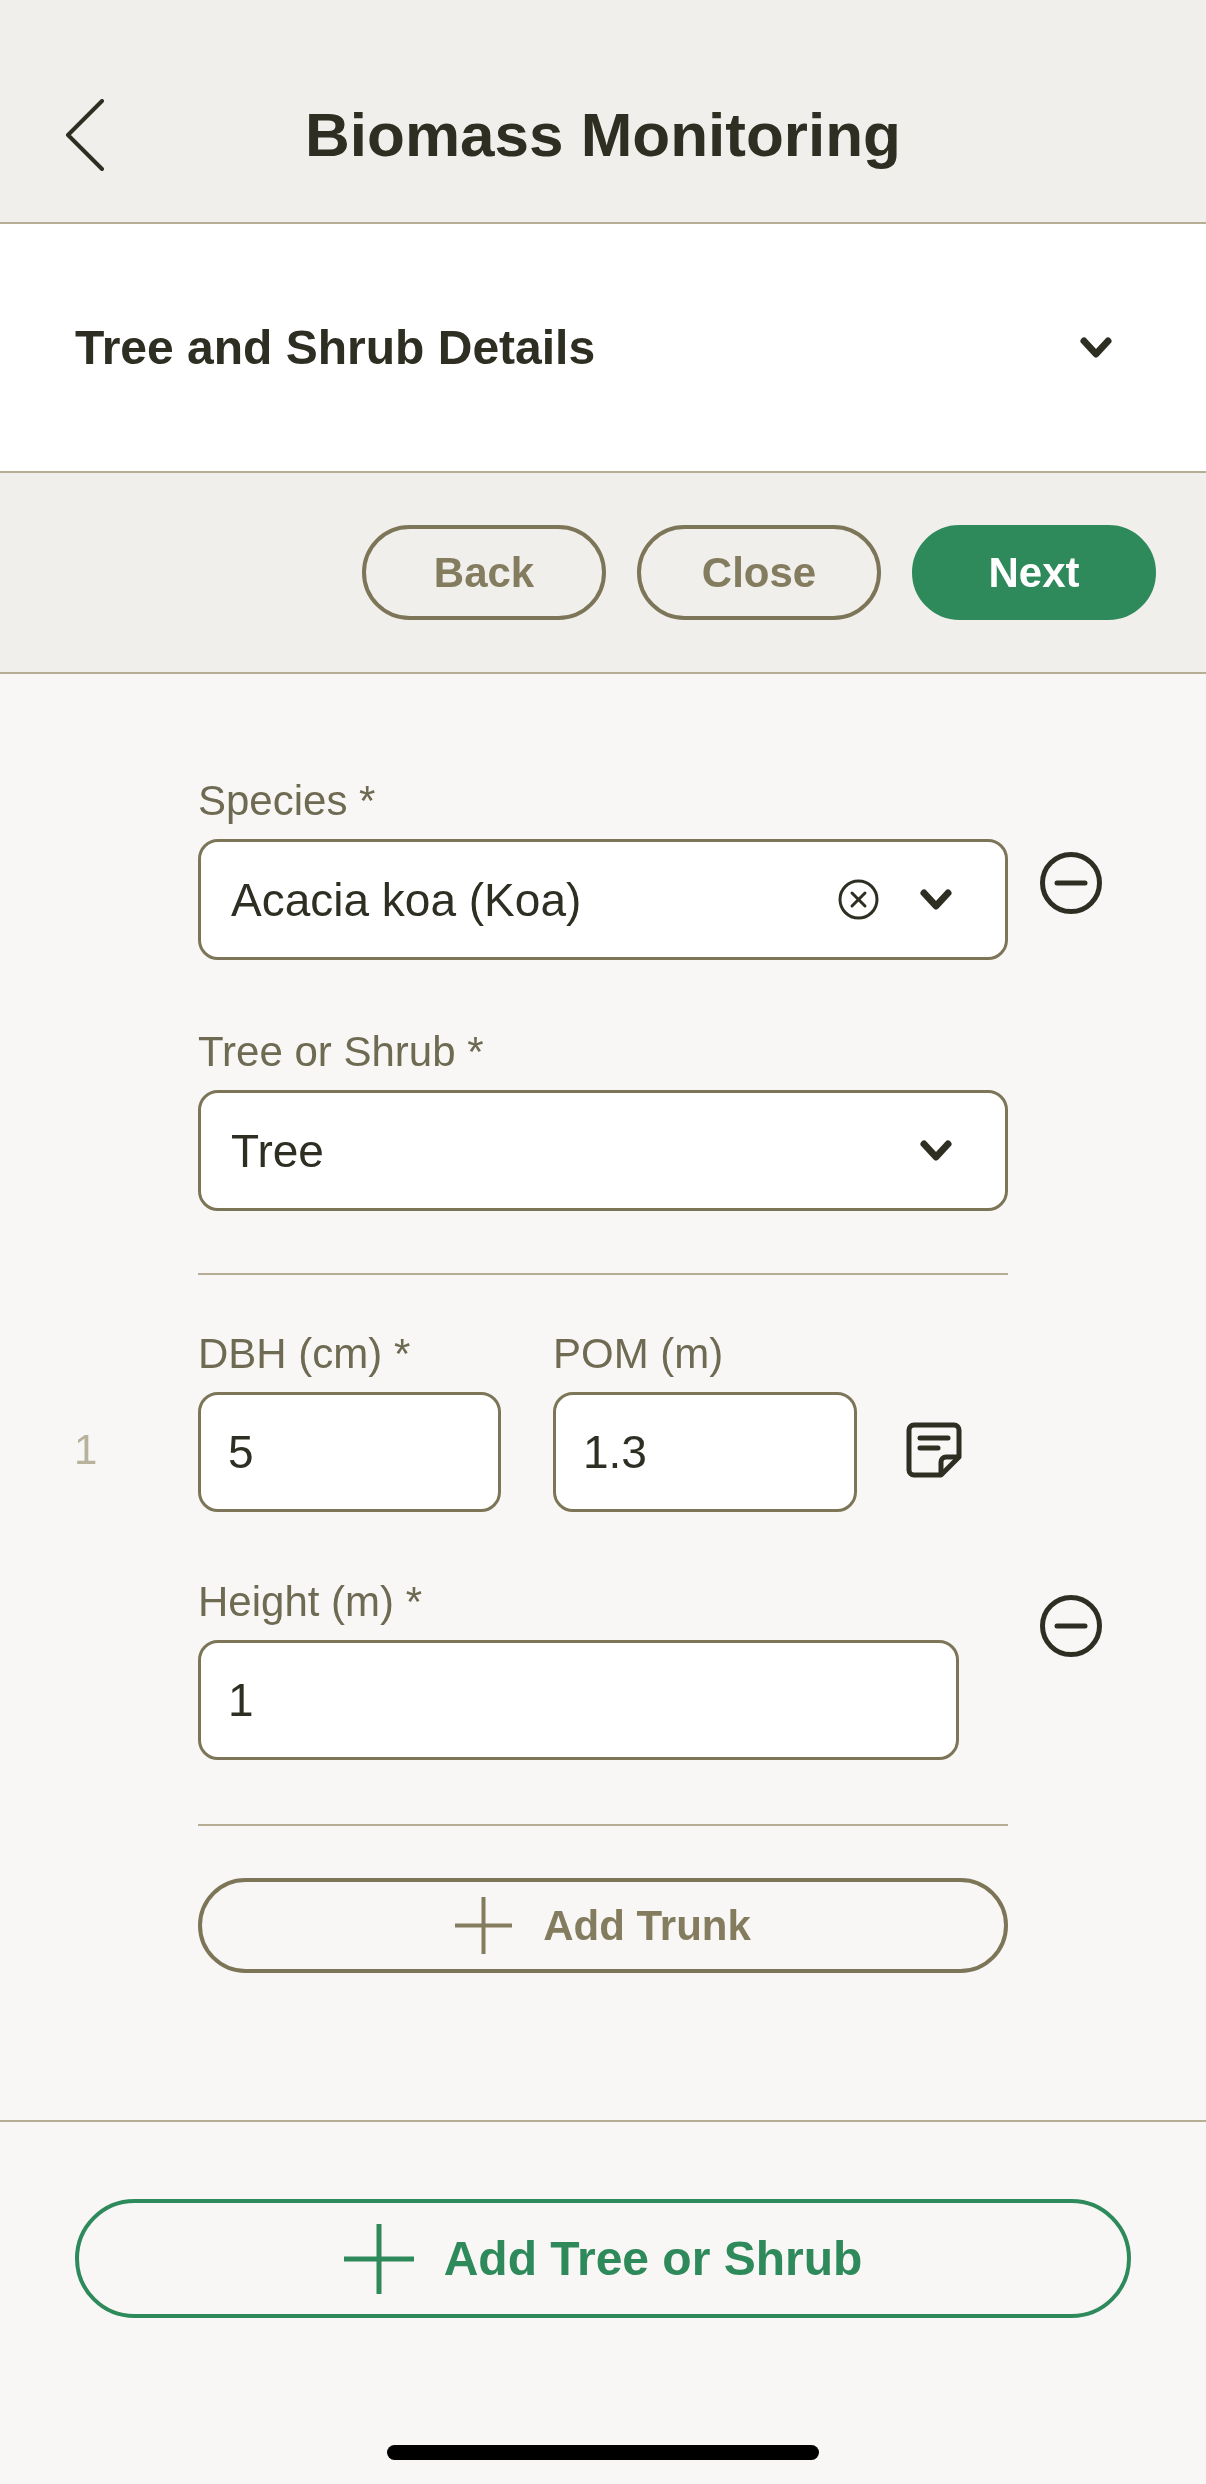  What do you see at coordinates (603, 135) in the screenshot?
I see `screen-title: Biomass Monitoring` at bounding box center [603, 135].